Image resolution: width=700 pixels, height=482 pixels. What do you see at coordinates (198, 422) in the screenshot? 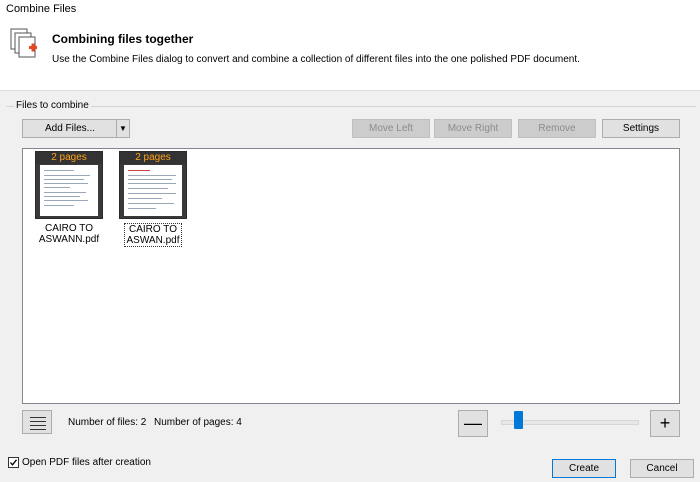
I see `number-of-pages: Number of pages: 4` at bounding box center [198, 422].